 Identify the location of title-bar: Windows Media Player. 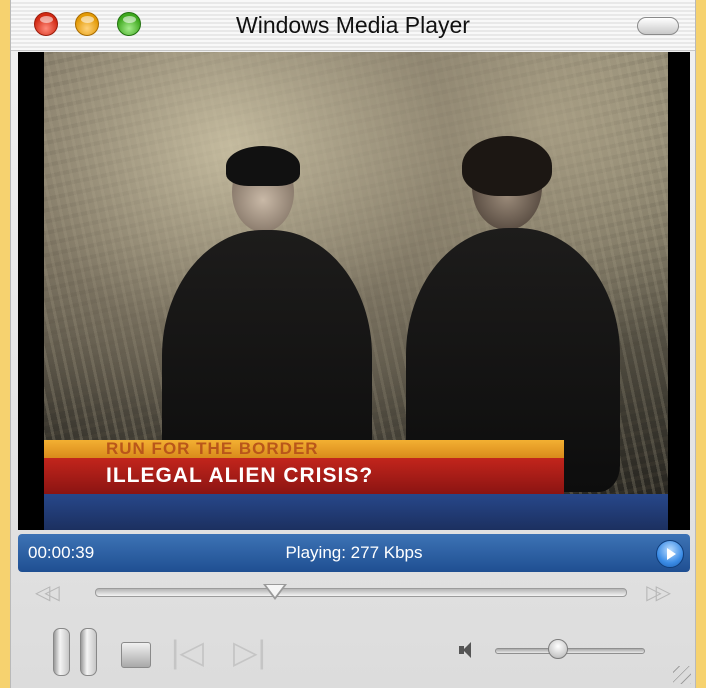
(353, 25).